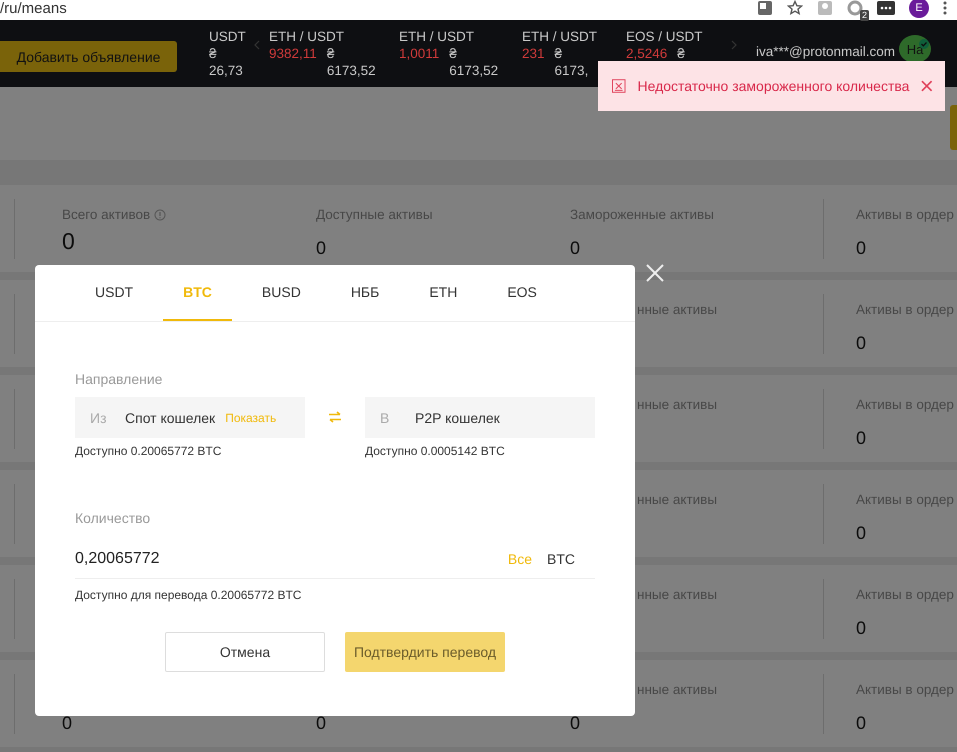  Describe the element at coordinates (291, 559) in the screenshot. I see `amount-field: 0,20065772` at that location.